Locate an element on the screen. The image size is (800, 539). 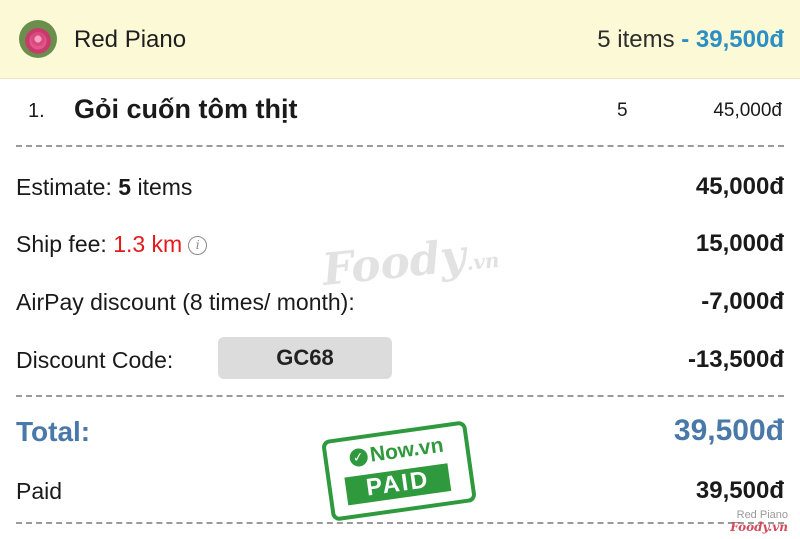
item-quantity: 5 is located at coordinates (622, 110).